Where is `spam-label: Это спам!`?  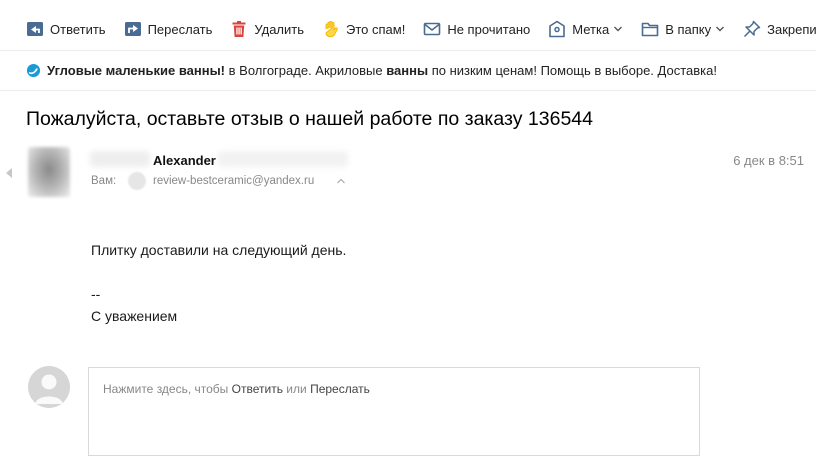 spam-label: Это спам! is located at coordinates (376, 29).